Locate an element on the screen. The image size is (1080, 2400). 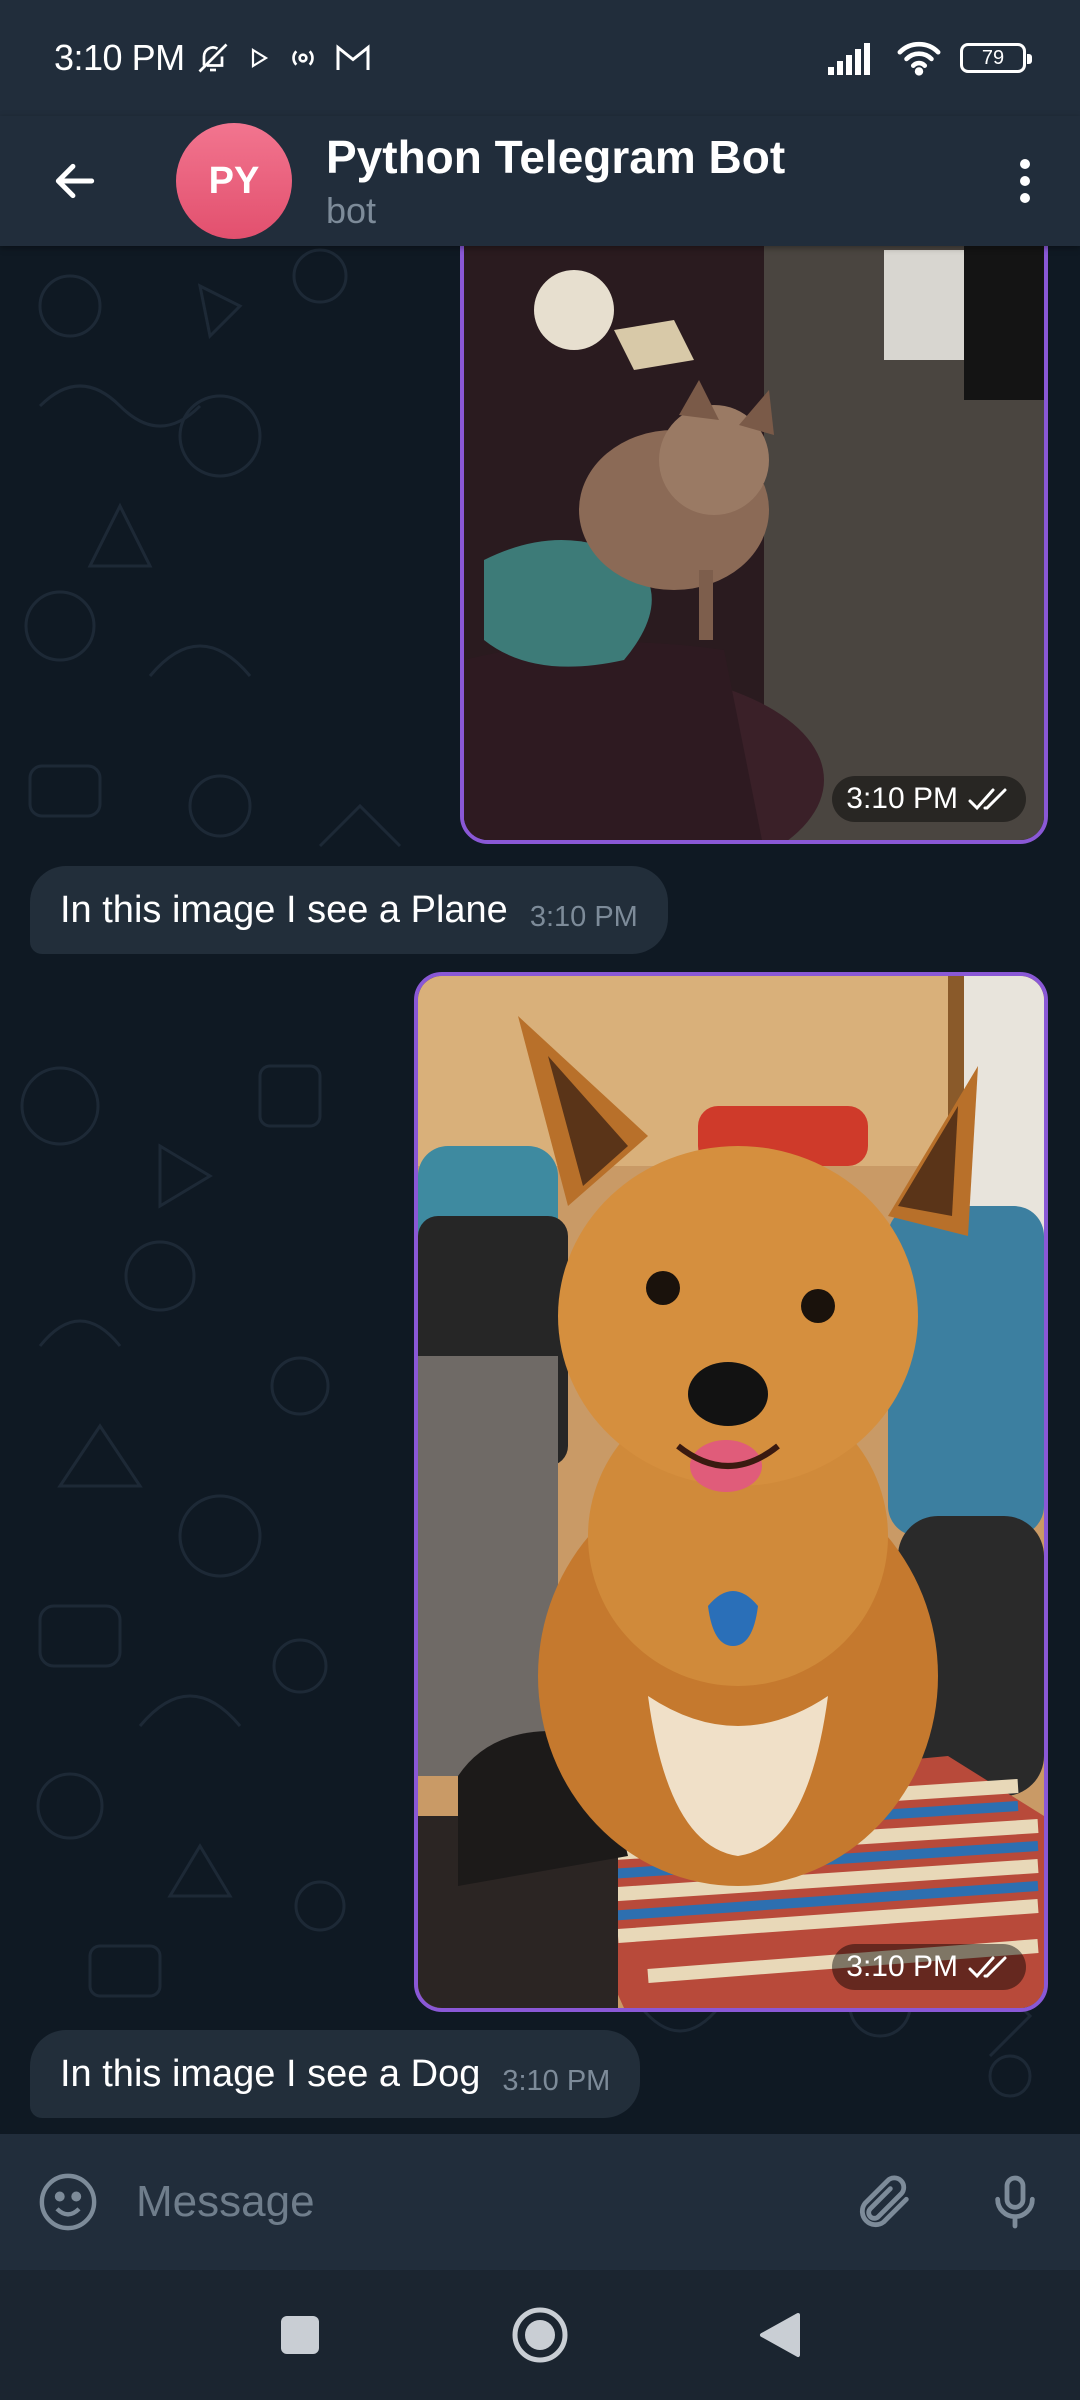
more-vert-icon is located at coordinates (1025, 181).